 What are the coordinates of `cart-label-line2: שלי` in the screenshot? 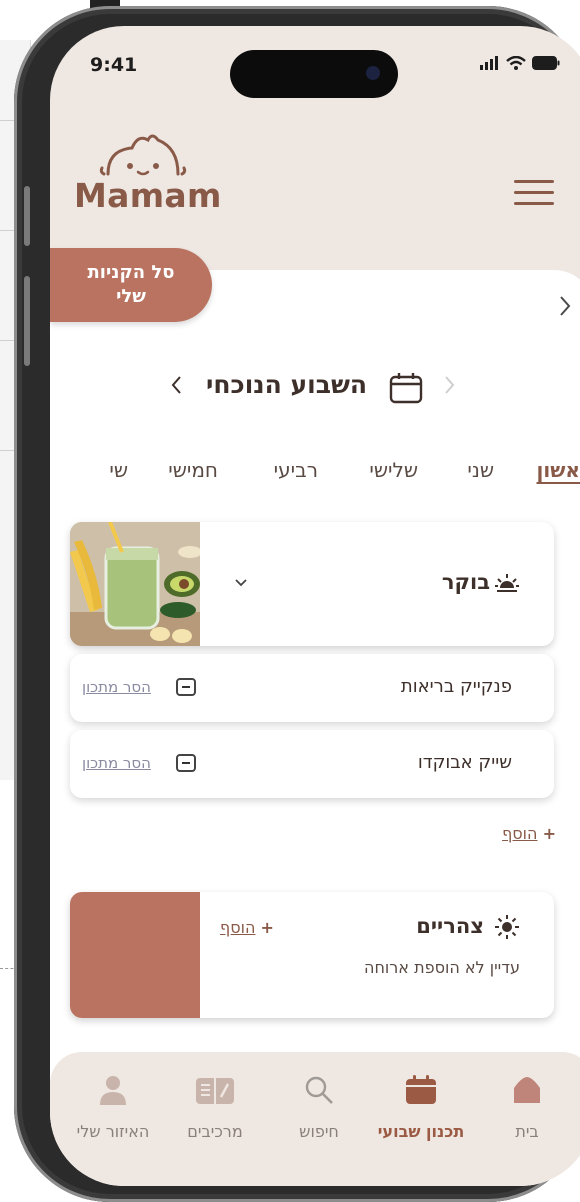 It's located at (131, 297).